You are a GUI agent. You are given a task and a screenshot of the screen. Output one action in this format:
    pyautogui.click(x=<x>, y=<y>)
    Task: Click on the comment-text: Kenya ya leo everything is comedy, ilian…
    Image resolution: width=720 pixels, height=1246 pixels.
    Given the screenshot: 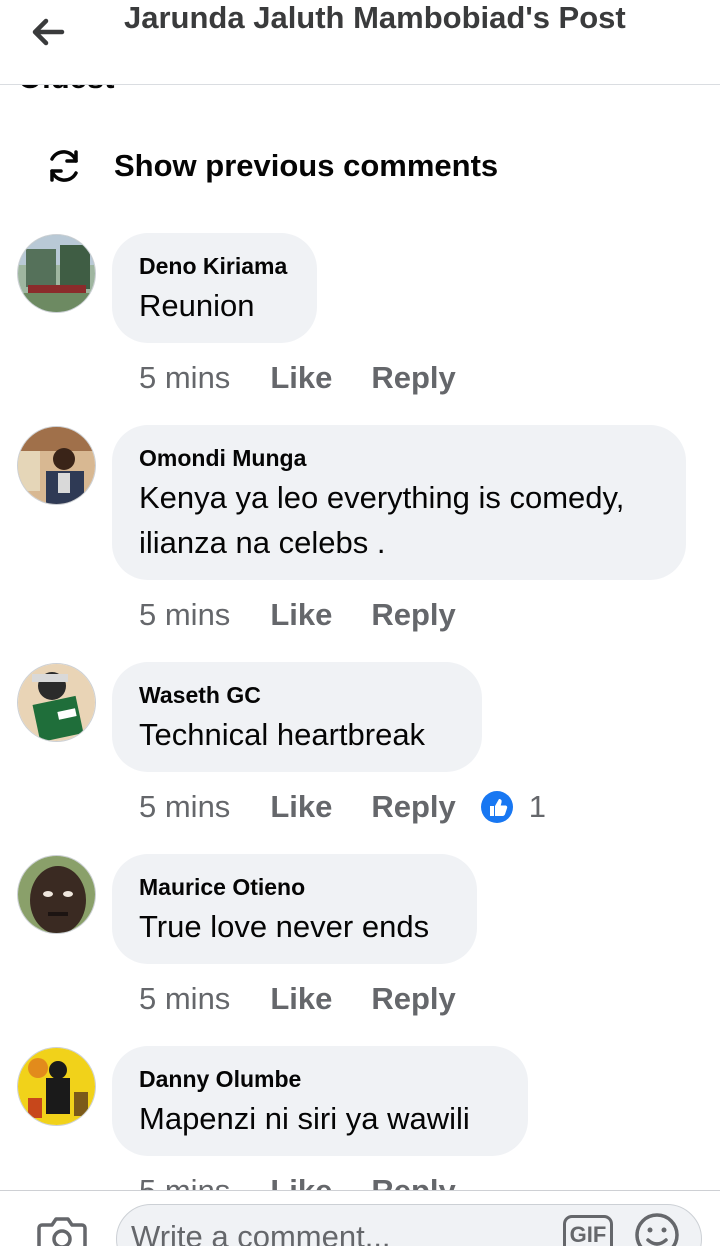 What is the action you would take?
    pyautogui.click(x=382, y=520)
    